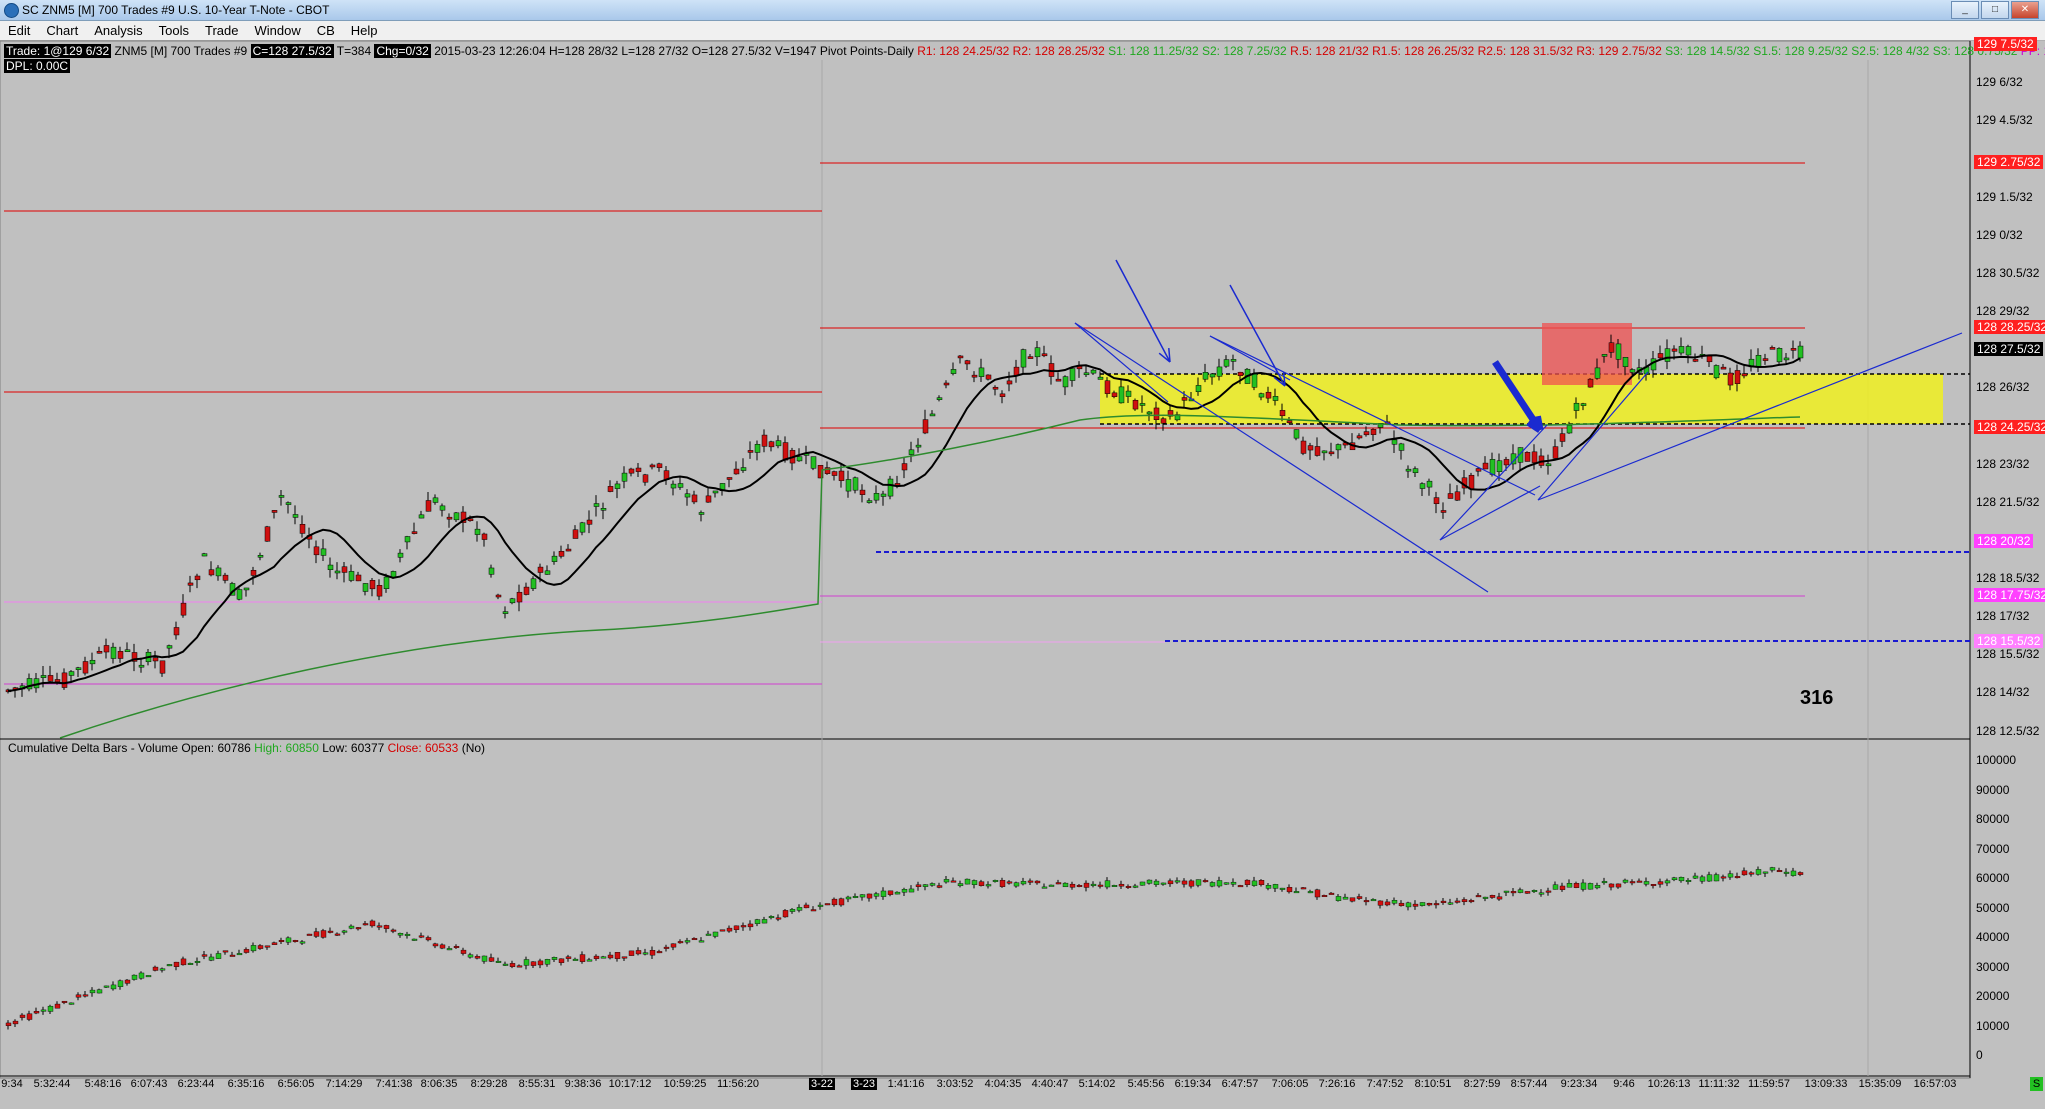 This screenshot has width=2045, height=1109. I want to click on volume-axis-label: 60000, so click(1993, 878).